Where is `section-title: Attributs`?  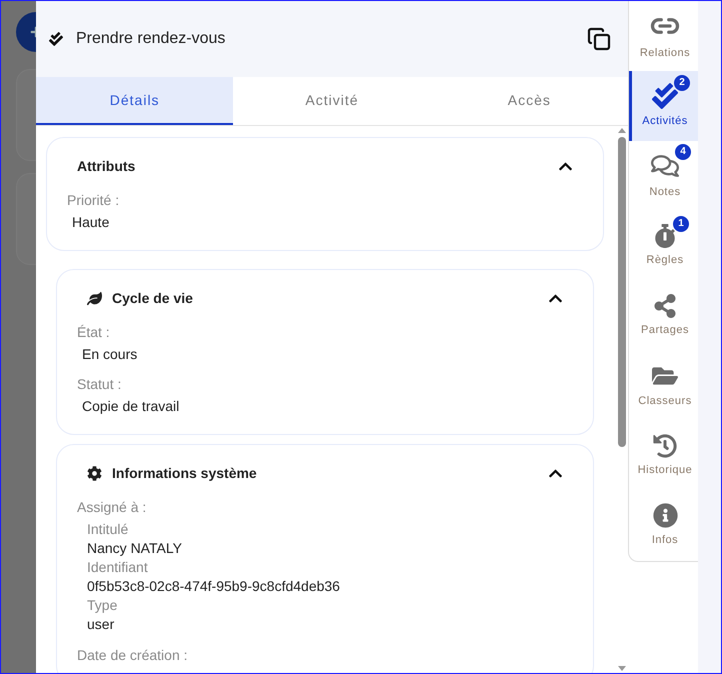 section-title: Attributs is located at coordinates (106, 166).